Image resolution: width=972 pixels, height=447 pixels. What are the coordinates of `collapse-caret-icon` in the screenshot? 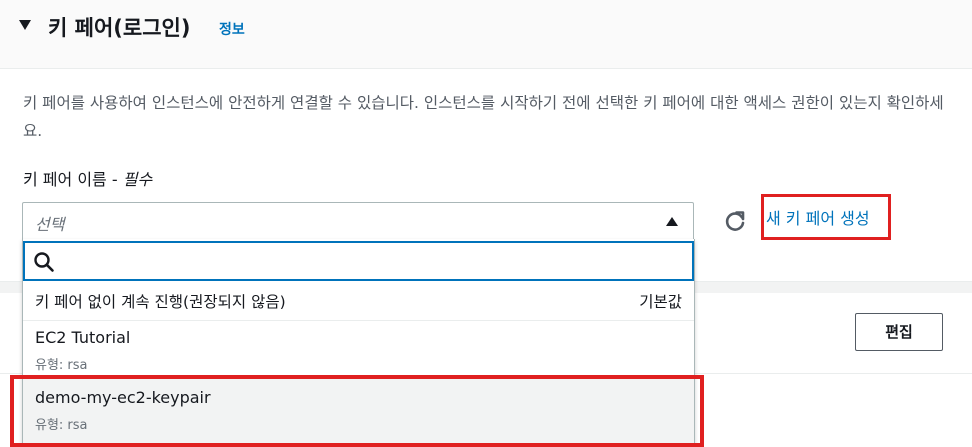 It's located at (25, 25).